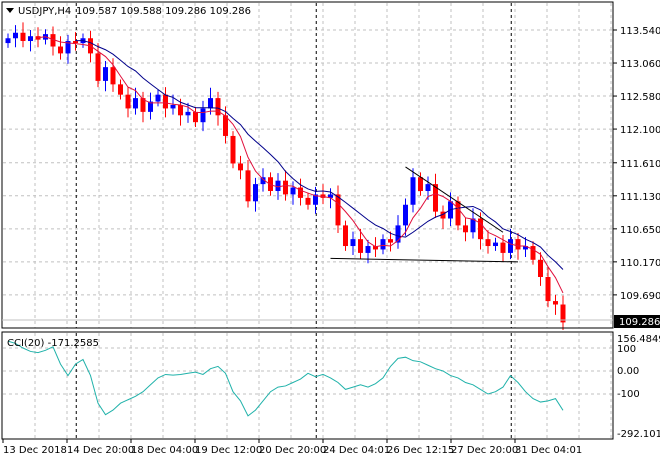 This screenshot has width=660, height=460. What do you see at coordinates (285, 378) in the screenshot?
I see `cci-line` at bounding box center [285, 378].